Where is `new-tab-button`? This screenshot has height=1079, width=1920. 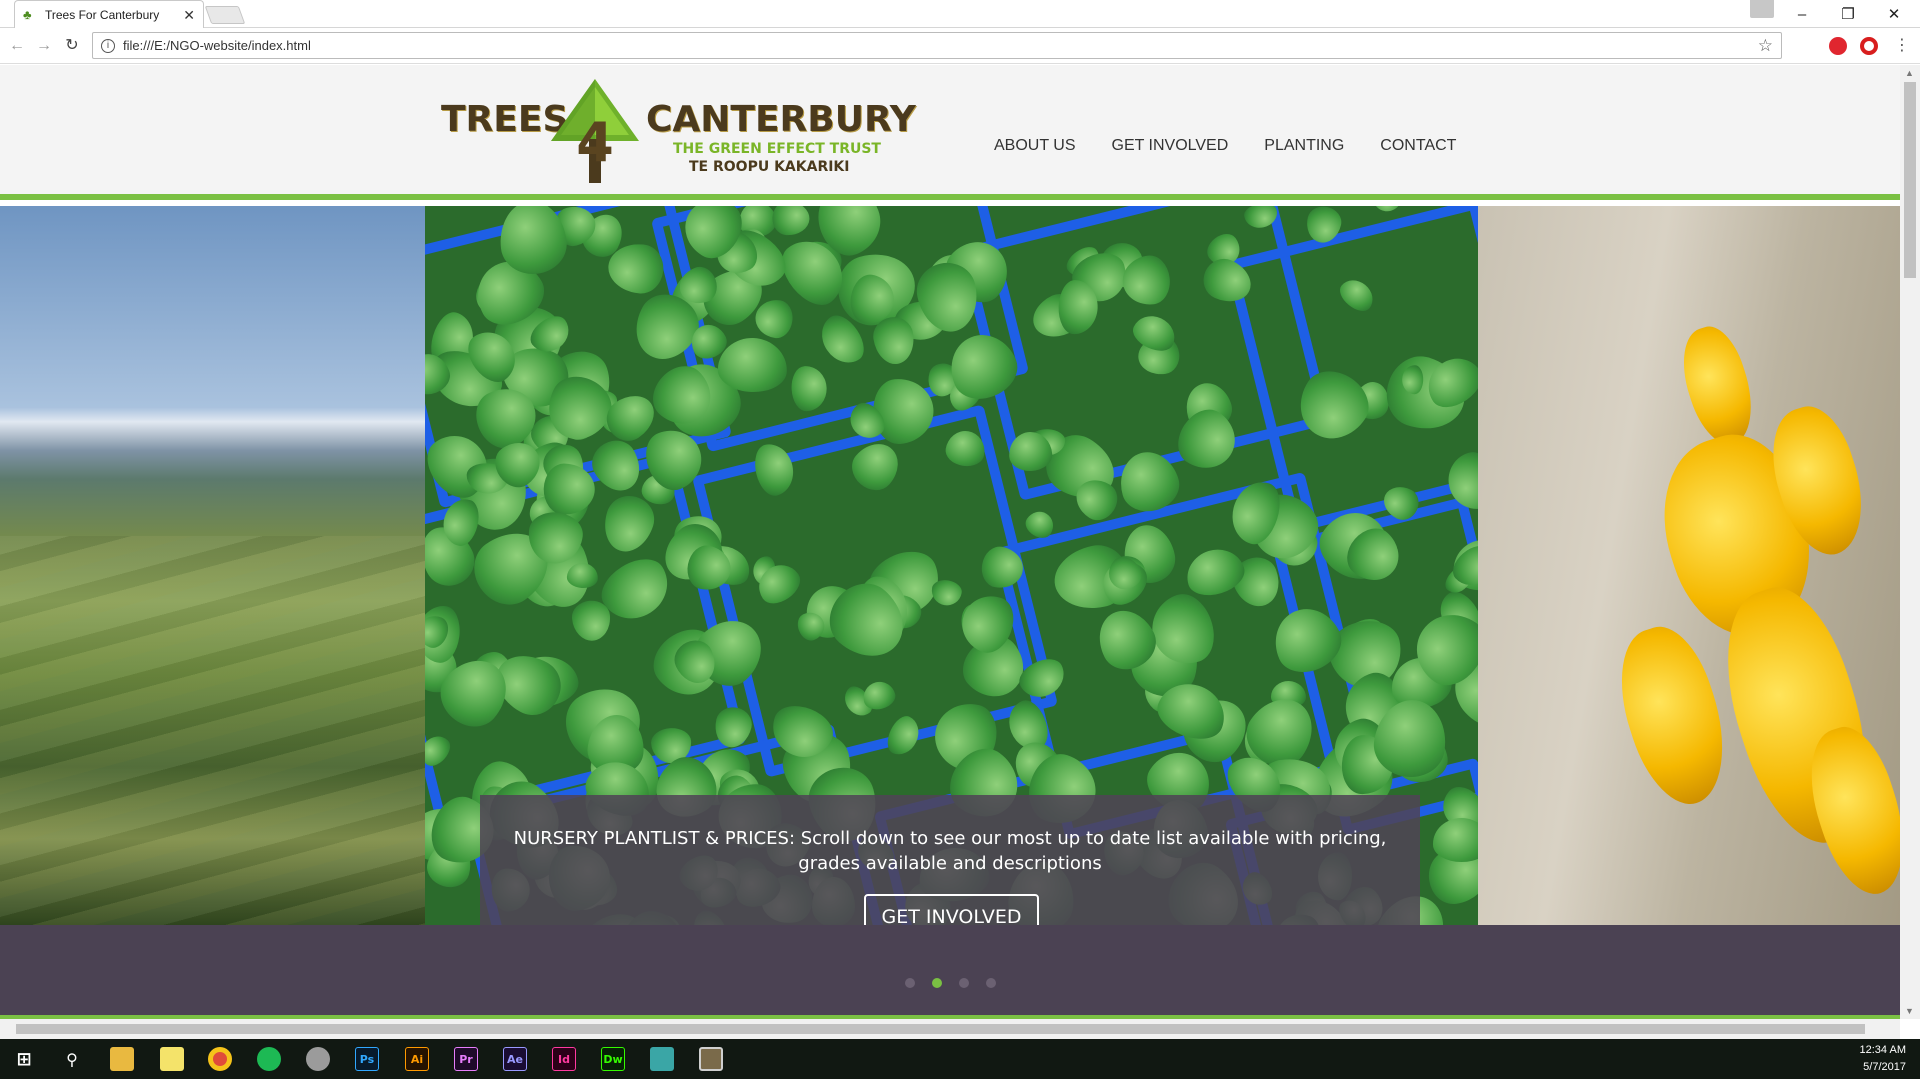
new-tab-button is located at coordinates (225, 15).